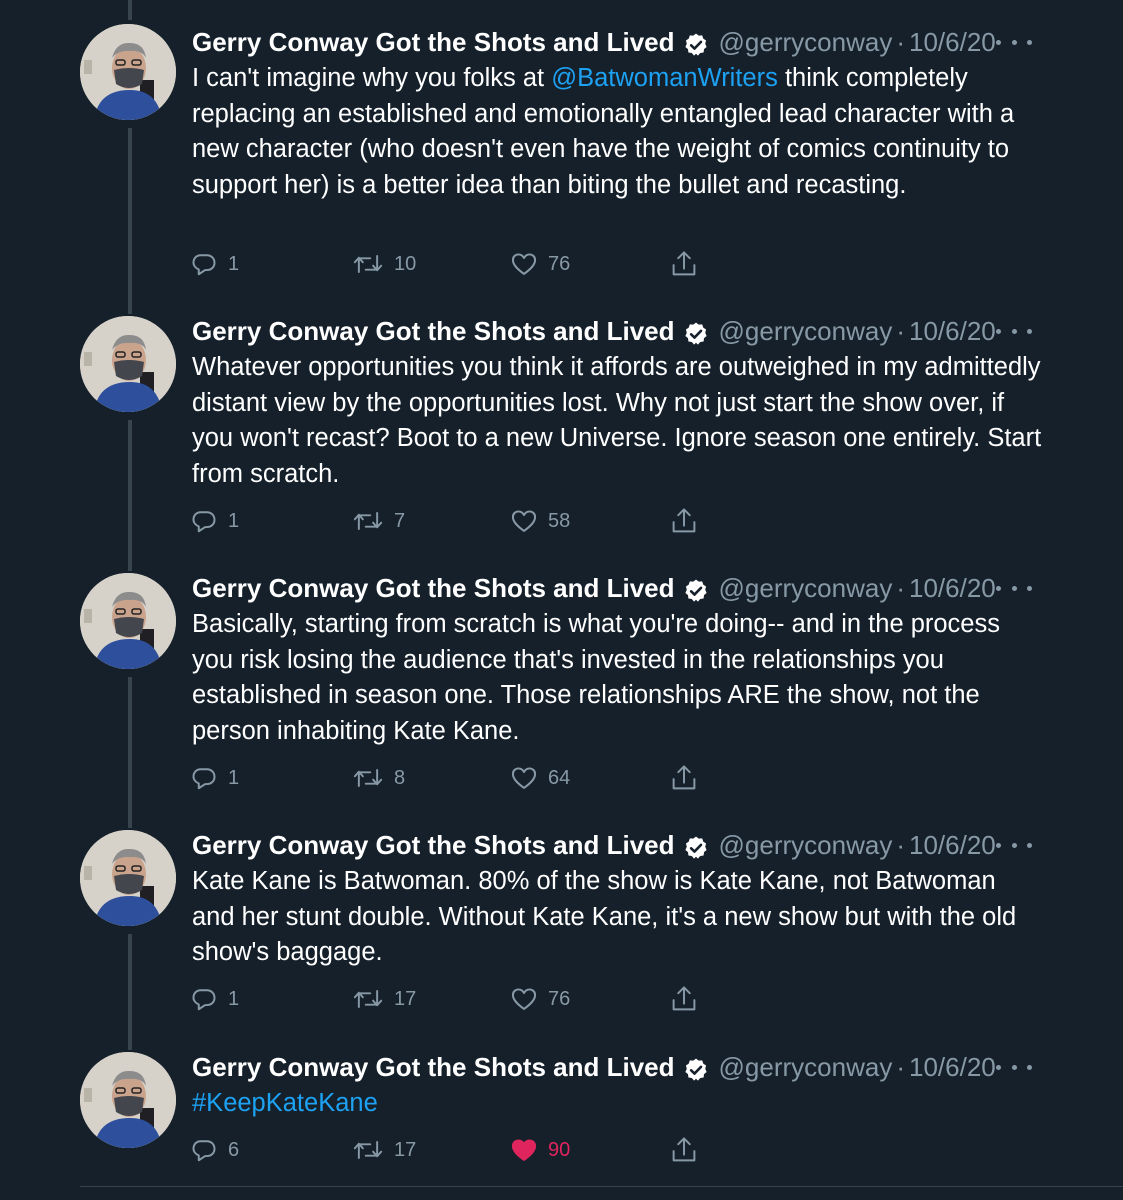 The width and height of the screenshot is (1123, 1200). I want to click on tweet-actions: 1 8 64, so click(450, 778).